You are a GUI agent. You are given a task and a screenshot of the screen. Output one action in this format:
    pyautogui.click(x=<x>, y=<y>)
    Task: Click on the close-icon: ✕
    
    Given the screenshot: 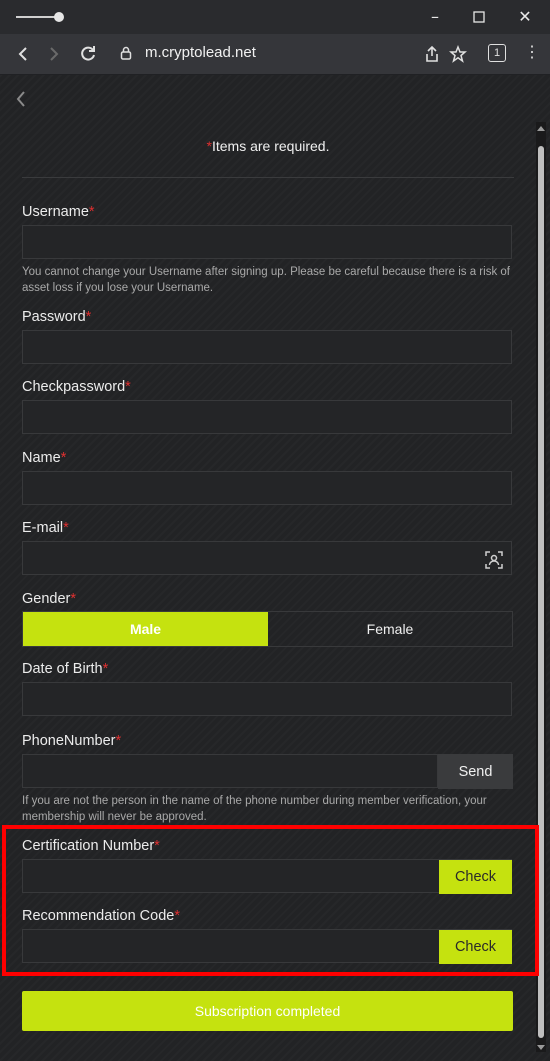 What is the action you would take?
    pyautogui.click(x=525, y=17)
    